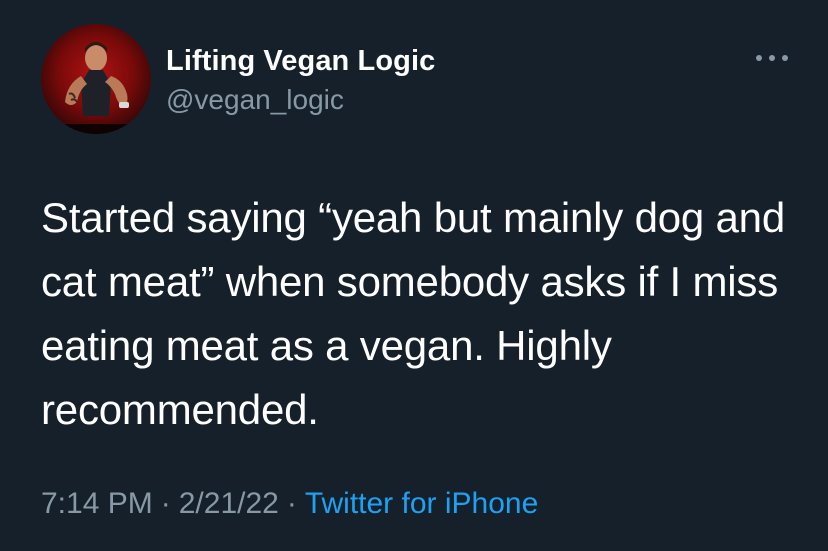 This screenshot has width=828, height=551. Describe the element at coordinates (96, 88) in the screenshot. I see `avatar-photo-icon` at that location.